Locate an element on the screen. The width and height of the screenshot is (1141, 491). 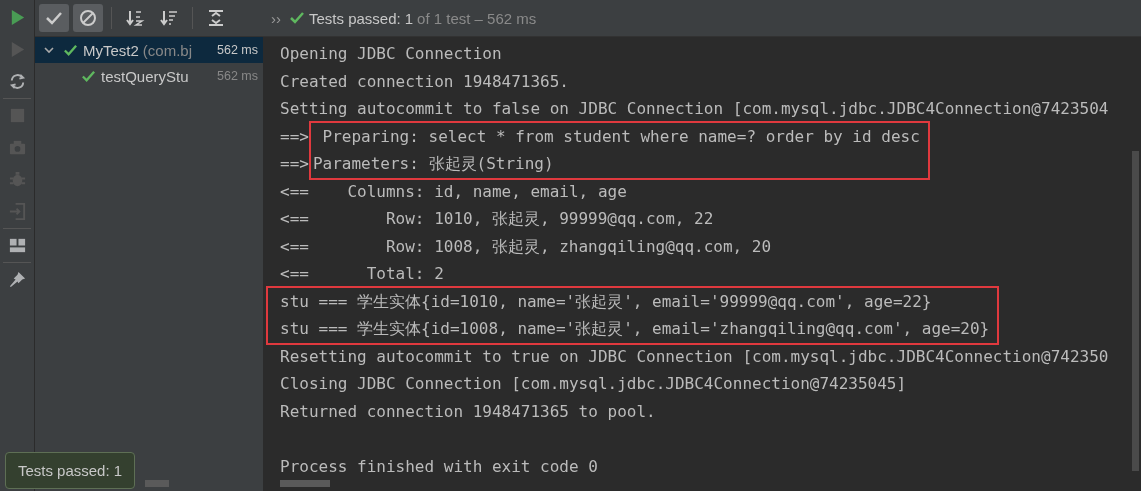
status-count: 1 is located at coordinates (409, 18).